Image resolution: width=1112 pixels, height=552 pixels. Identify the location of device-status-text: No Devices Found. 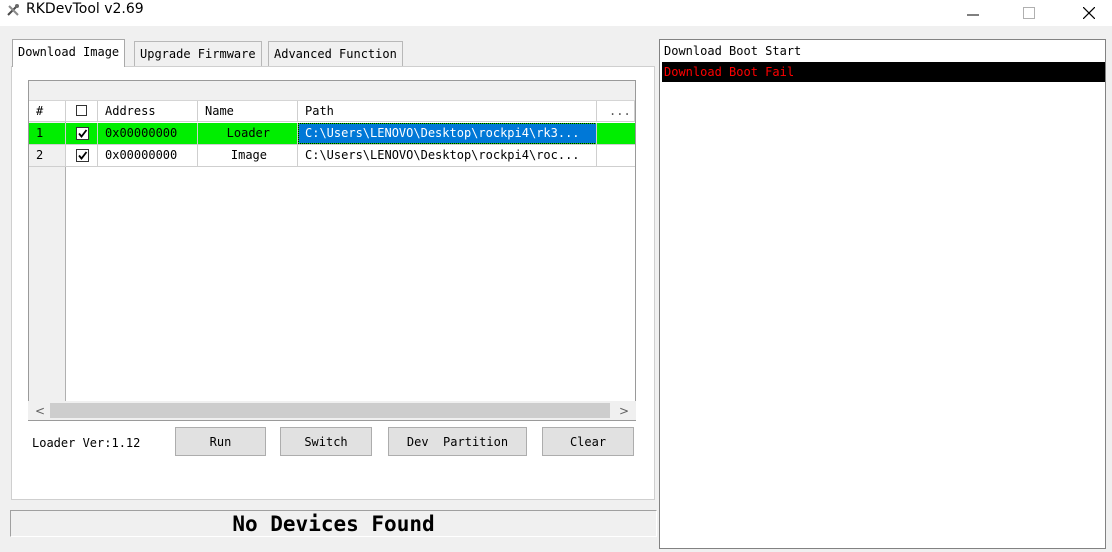
(333, 524).